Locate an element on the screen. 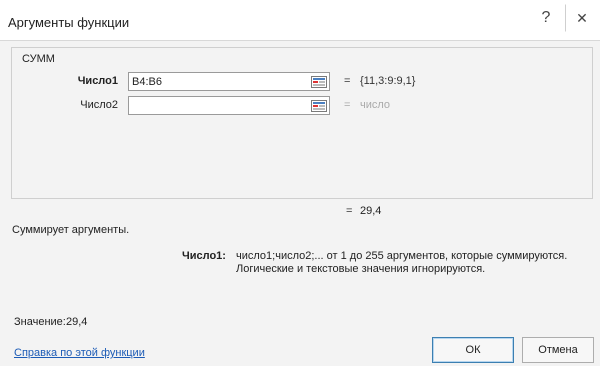 Image resolution: width=600 pixels, height=366 pixels. arg1-value: B4:B6 is located at coordinates (147, 82).